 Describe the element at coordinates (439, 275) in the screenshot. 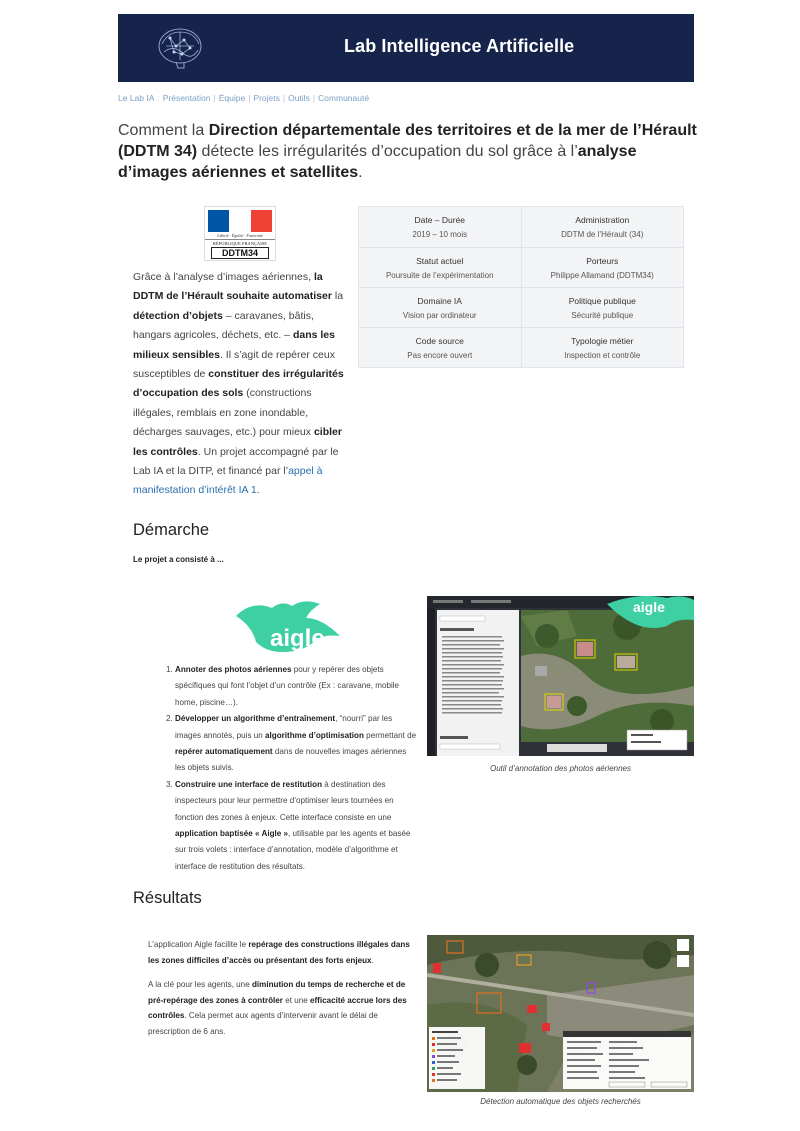

I see `cell-value: Poursuite de l’expérimentation` at that location.